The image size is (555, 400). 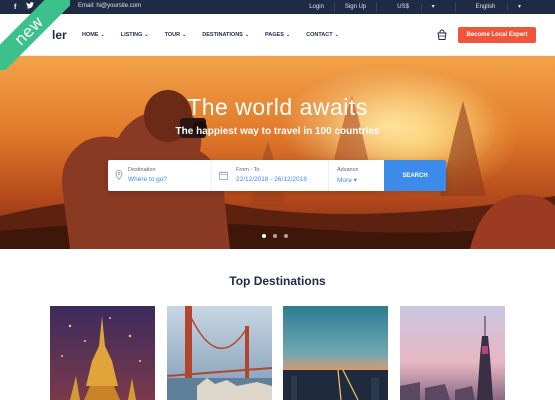 I want to click on caret-down-icon: ▾, so click(x=355, y=180).